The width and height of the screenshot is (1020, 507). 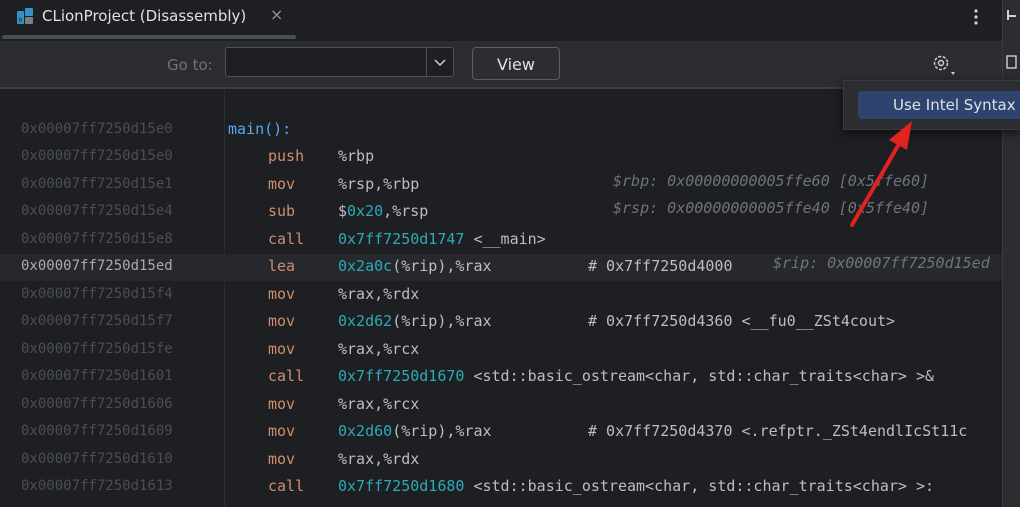 I want to click on annotation-arrow, so click(x=881, y=174).